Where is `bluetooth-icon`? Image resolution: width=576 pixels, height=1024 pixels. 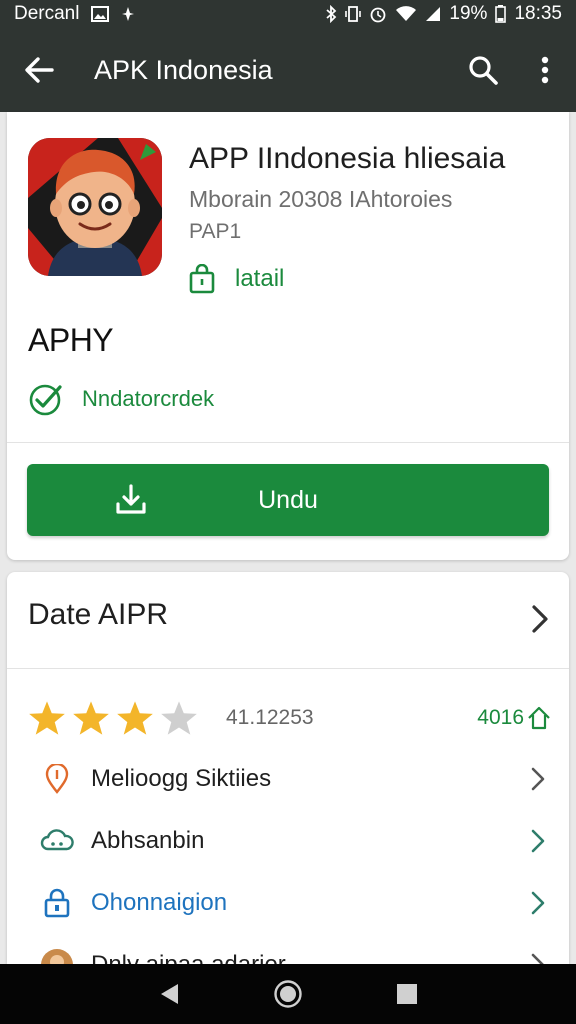
bluetooth-icon is located at coordinates (331, 14).